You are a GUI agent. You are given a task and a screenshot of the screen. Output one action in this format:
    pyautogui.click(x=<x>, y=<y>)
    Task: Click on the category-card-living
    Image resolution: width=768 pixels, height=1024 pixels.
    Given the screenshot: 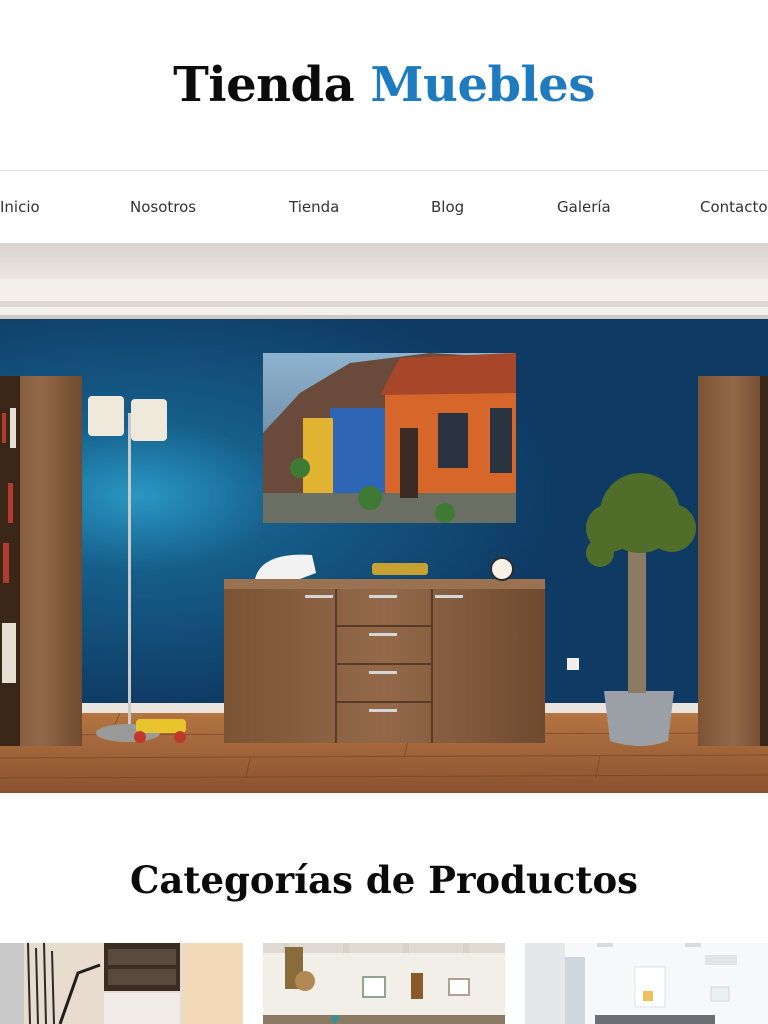 What is the action you would take?
    pyautogui.click(x=646, y=983)
    